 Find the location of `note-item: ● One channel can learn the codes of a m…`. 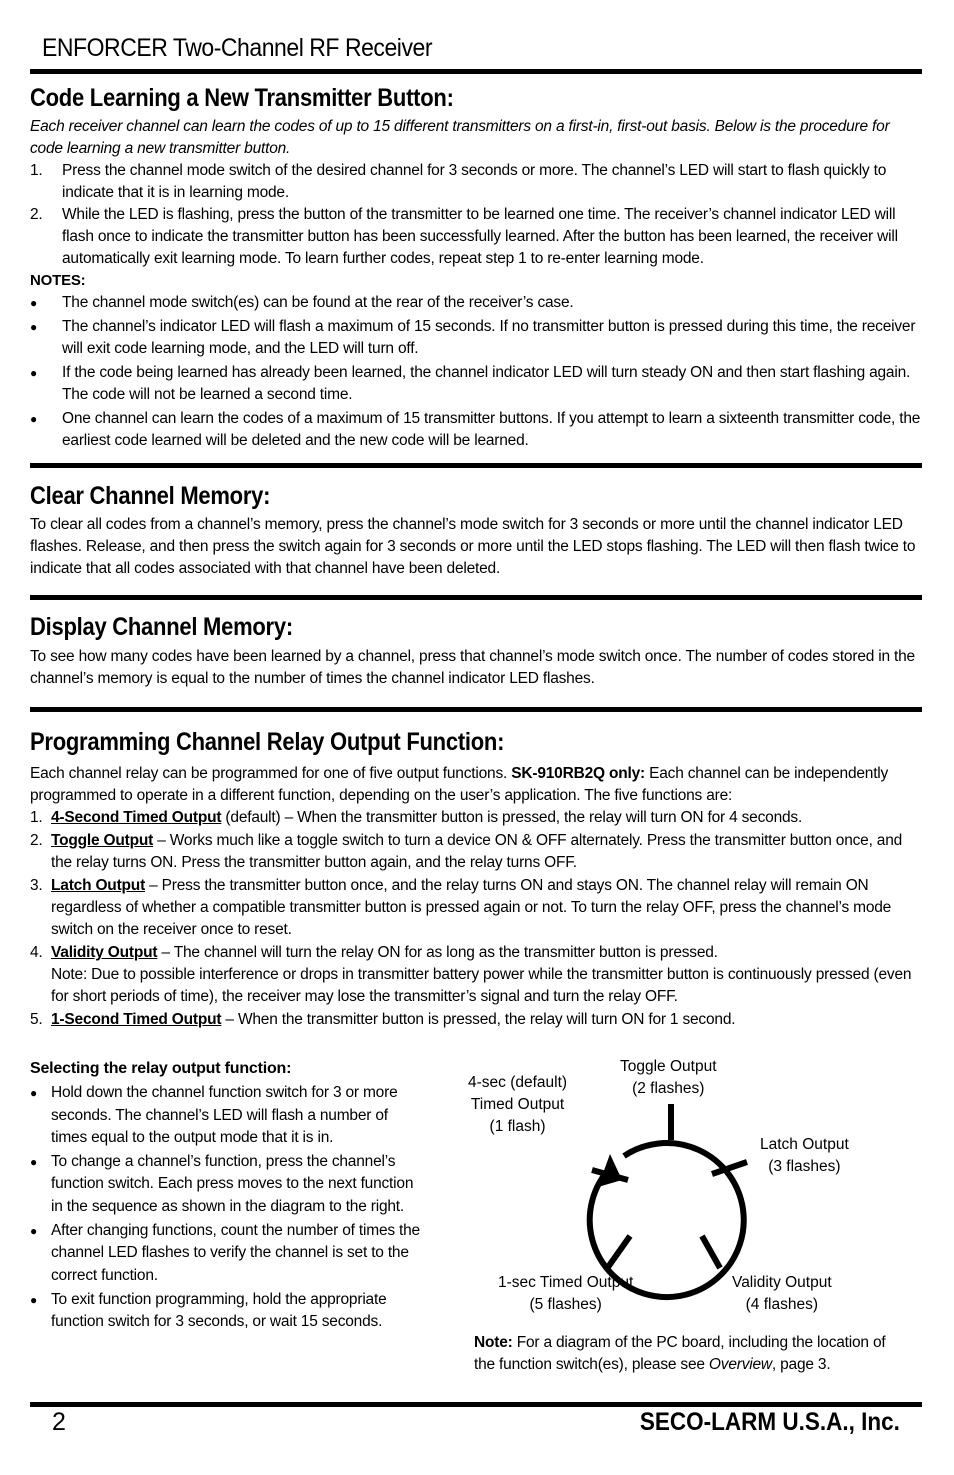

note-item: ● One channel can learn the codes of a m… is located at coordinates (476, 430).